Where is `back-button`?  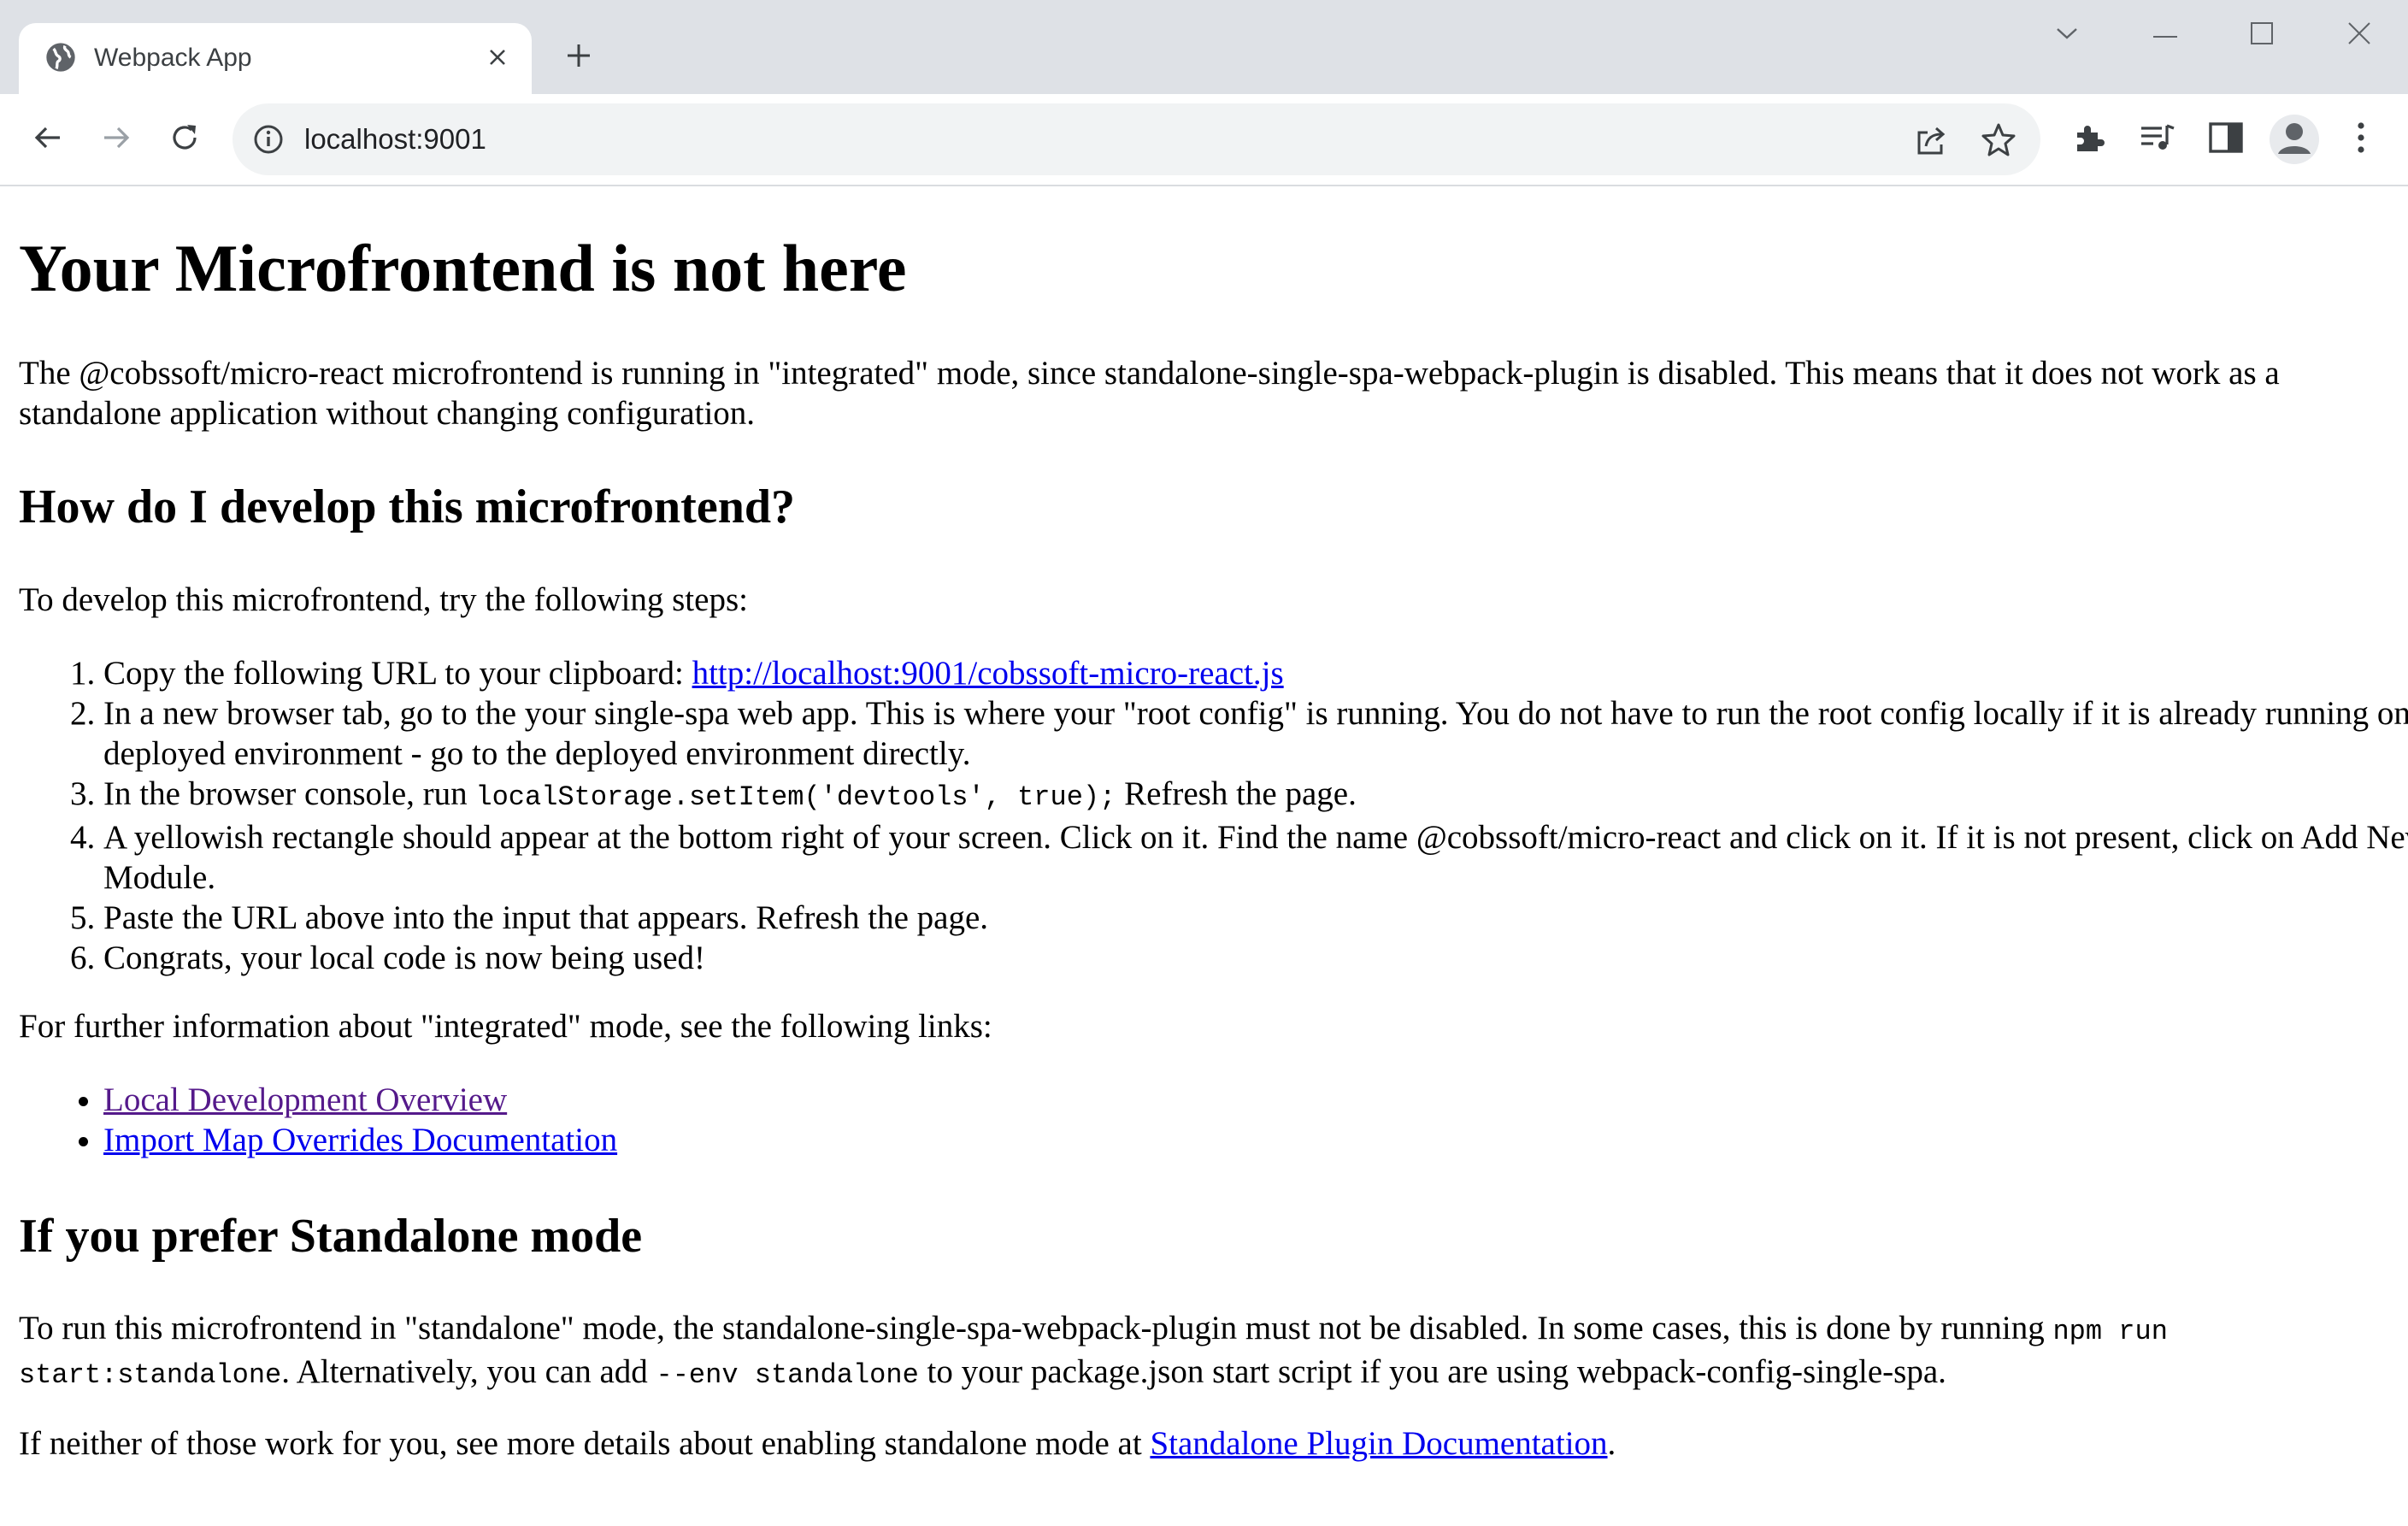
back-button is located at coordinates (48, 139).